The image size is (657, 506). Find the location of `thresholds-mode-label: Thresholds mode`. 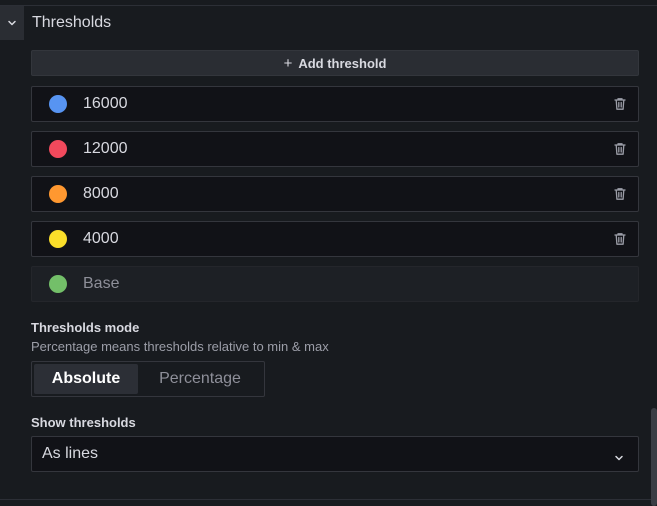

thresholds-mode-label: Thresholds mode is located at coordinates (85, 327).